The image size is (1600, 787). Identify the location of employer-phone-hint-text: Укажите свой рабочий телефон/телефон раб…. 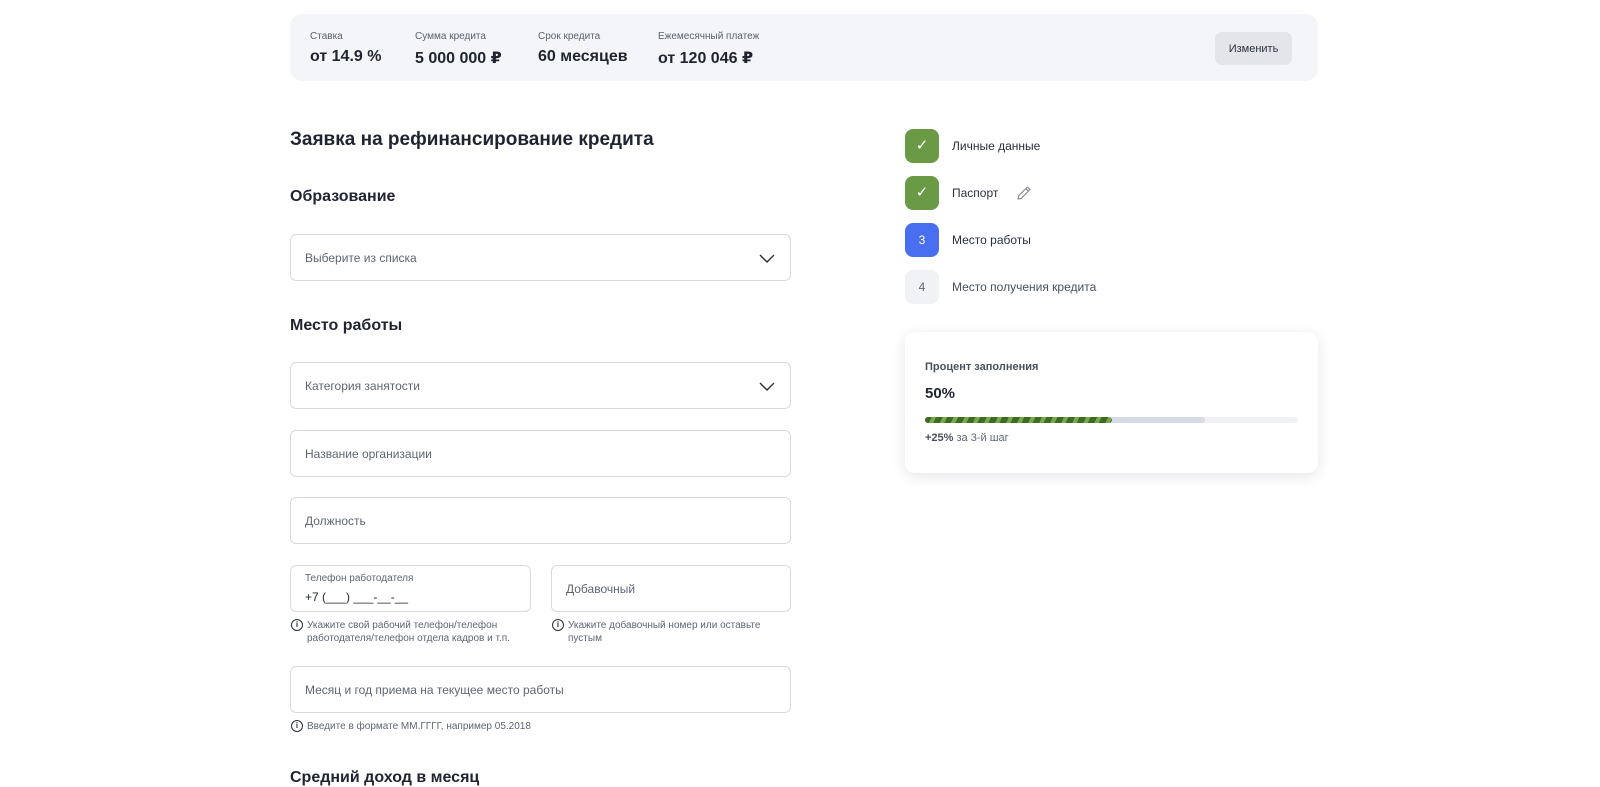
(408, 632).